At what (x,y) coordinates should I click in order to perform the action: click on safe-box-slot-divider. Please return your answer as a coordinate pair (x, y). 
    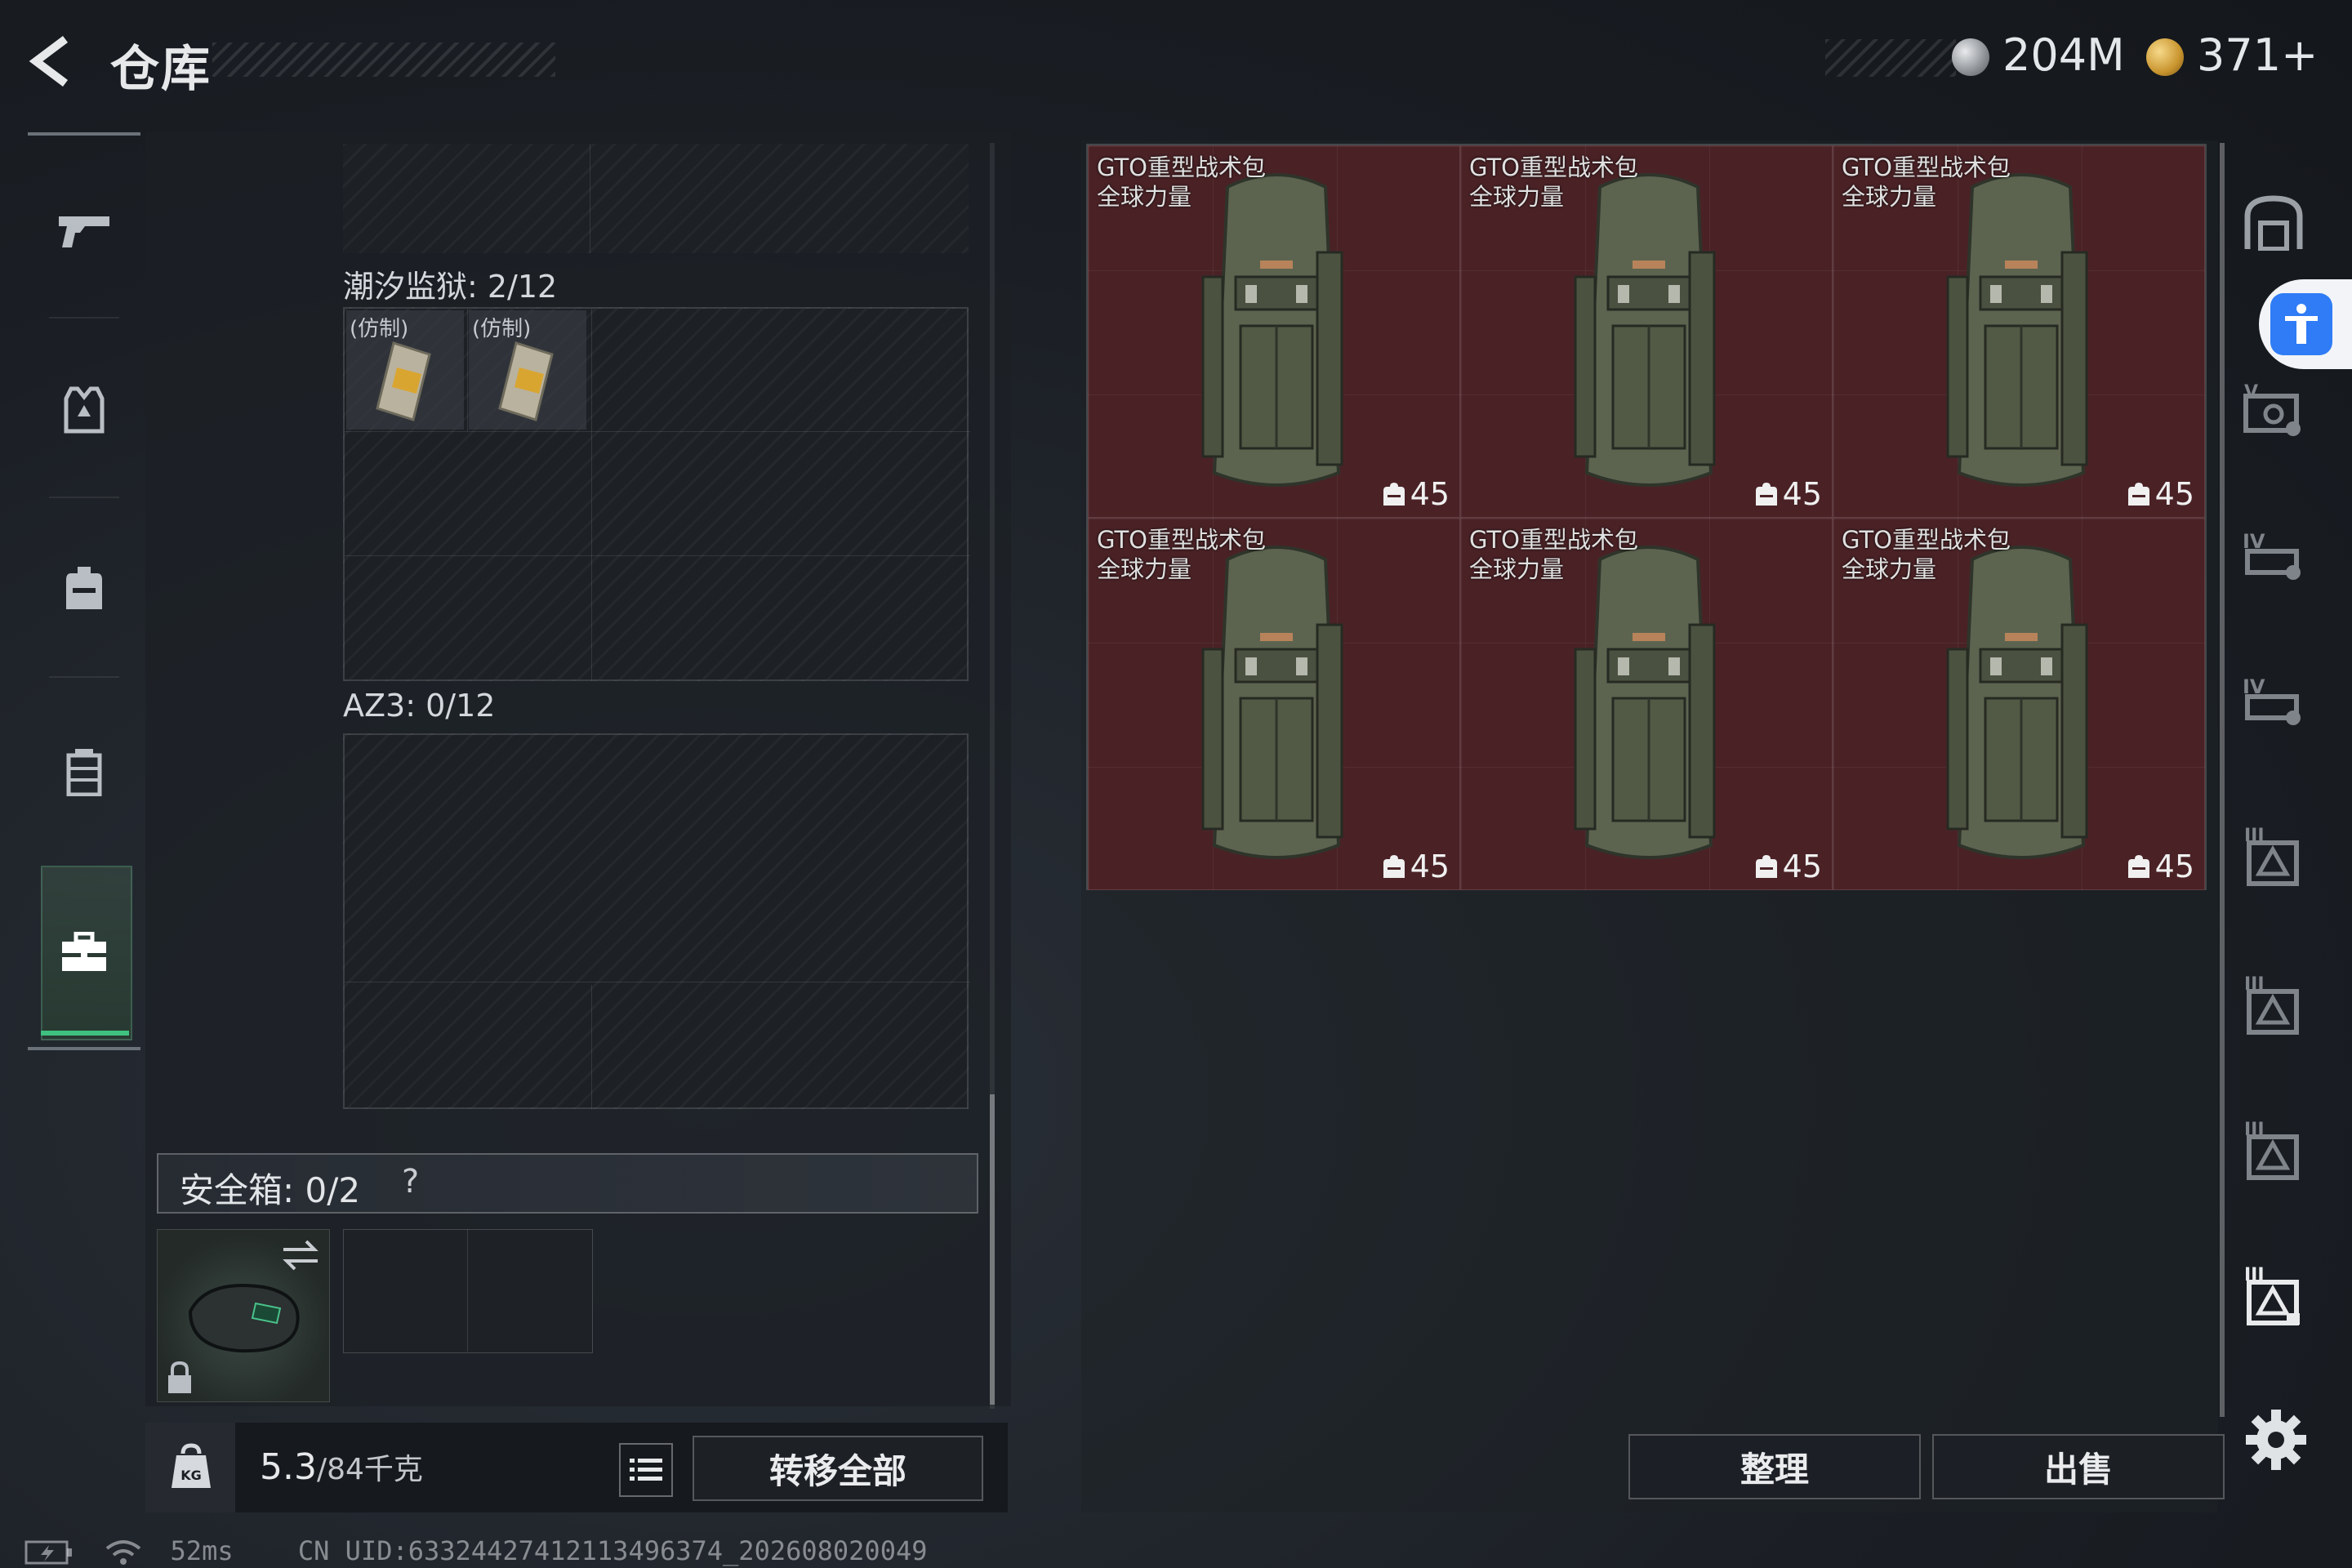
    Looking at the image, I should click on (467, 1290).